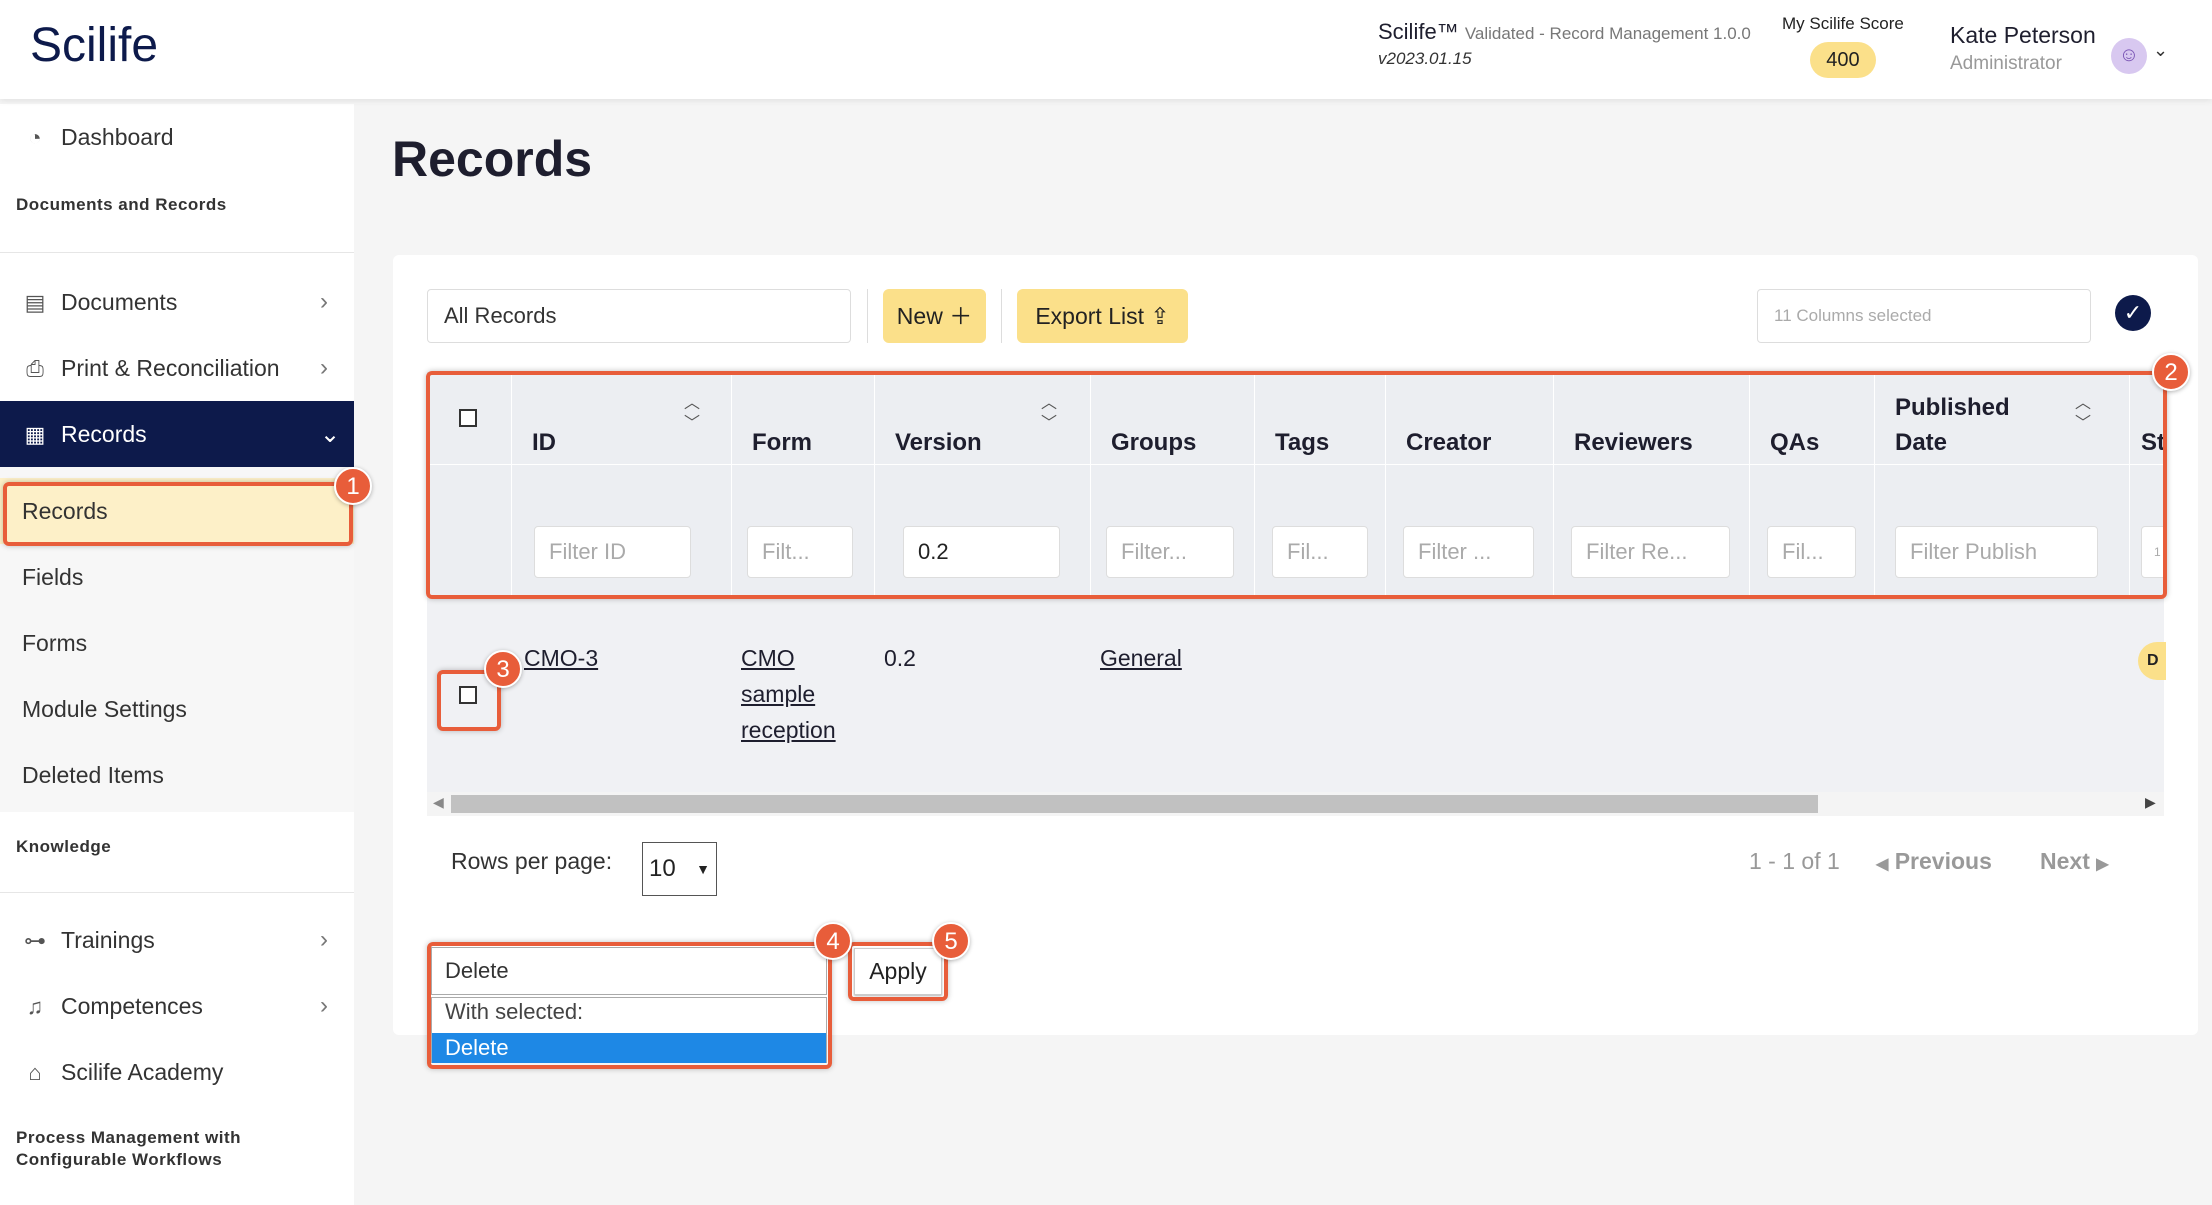  Describe the element at coordinates (639, 316) in the screenshot. I see `view-select: All Records` at that location.